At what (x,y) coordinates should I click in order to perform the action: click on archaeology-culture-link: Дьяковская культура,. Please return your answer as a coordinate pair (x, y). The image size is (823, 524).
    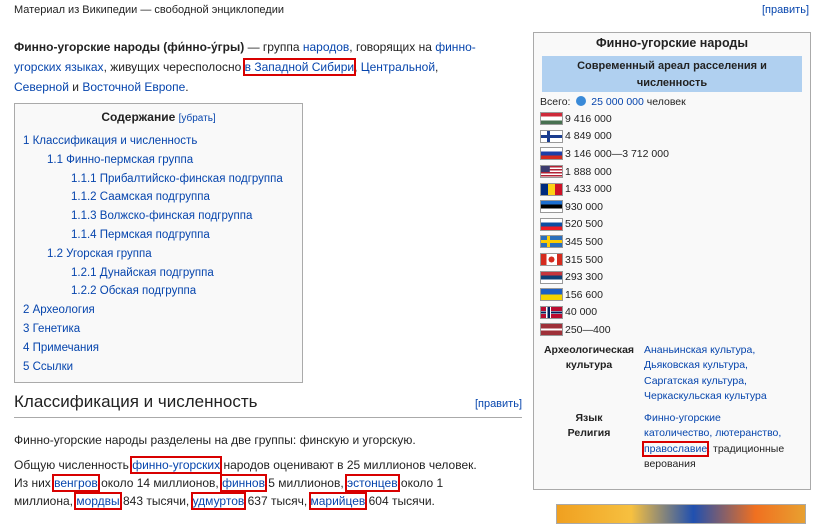
    Looking at the image, I should click on (724, 366).